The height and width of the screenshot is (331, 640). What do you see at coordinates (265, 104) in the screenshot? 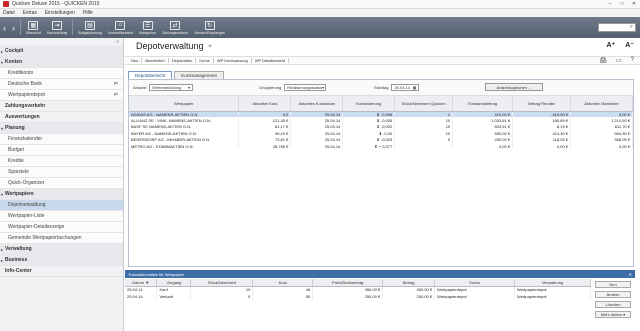
I see `col-aktueller-kurs: Aktueller Kurs` at bounding box center [265, 104].